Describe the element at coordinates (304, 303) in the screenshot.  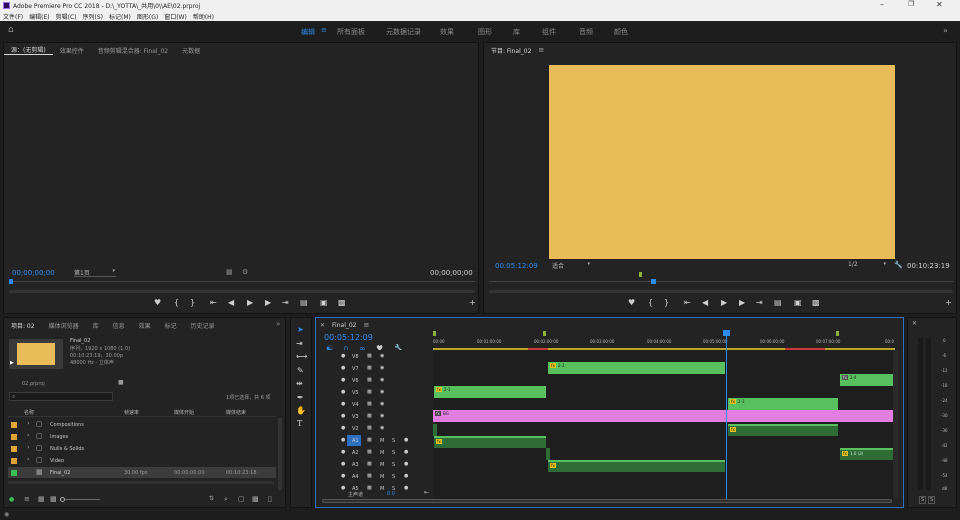
I see `insert-icon: ▤` at that location.